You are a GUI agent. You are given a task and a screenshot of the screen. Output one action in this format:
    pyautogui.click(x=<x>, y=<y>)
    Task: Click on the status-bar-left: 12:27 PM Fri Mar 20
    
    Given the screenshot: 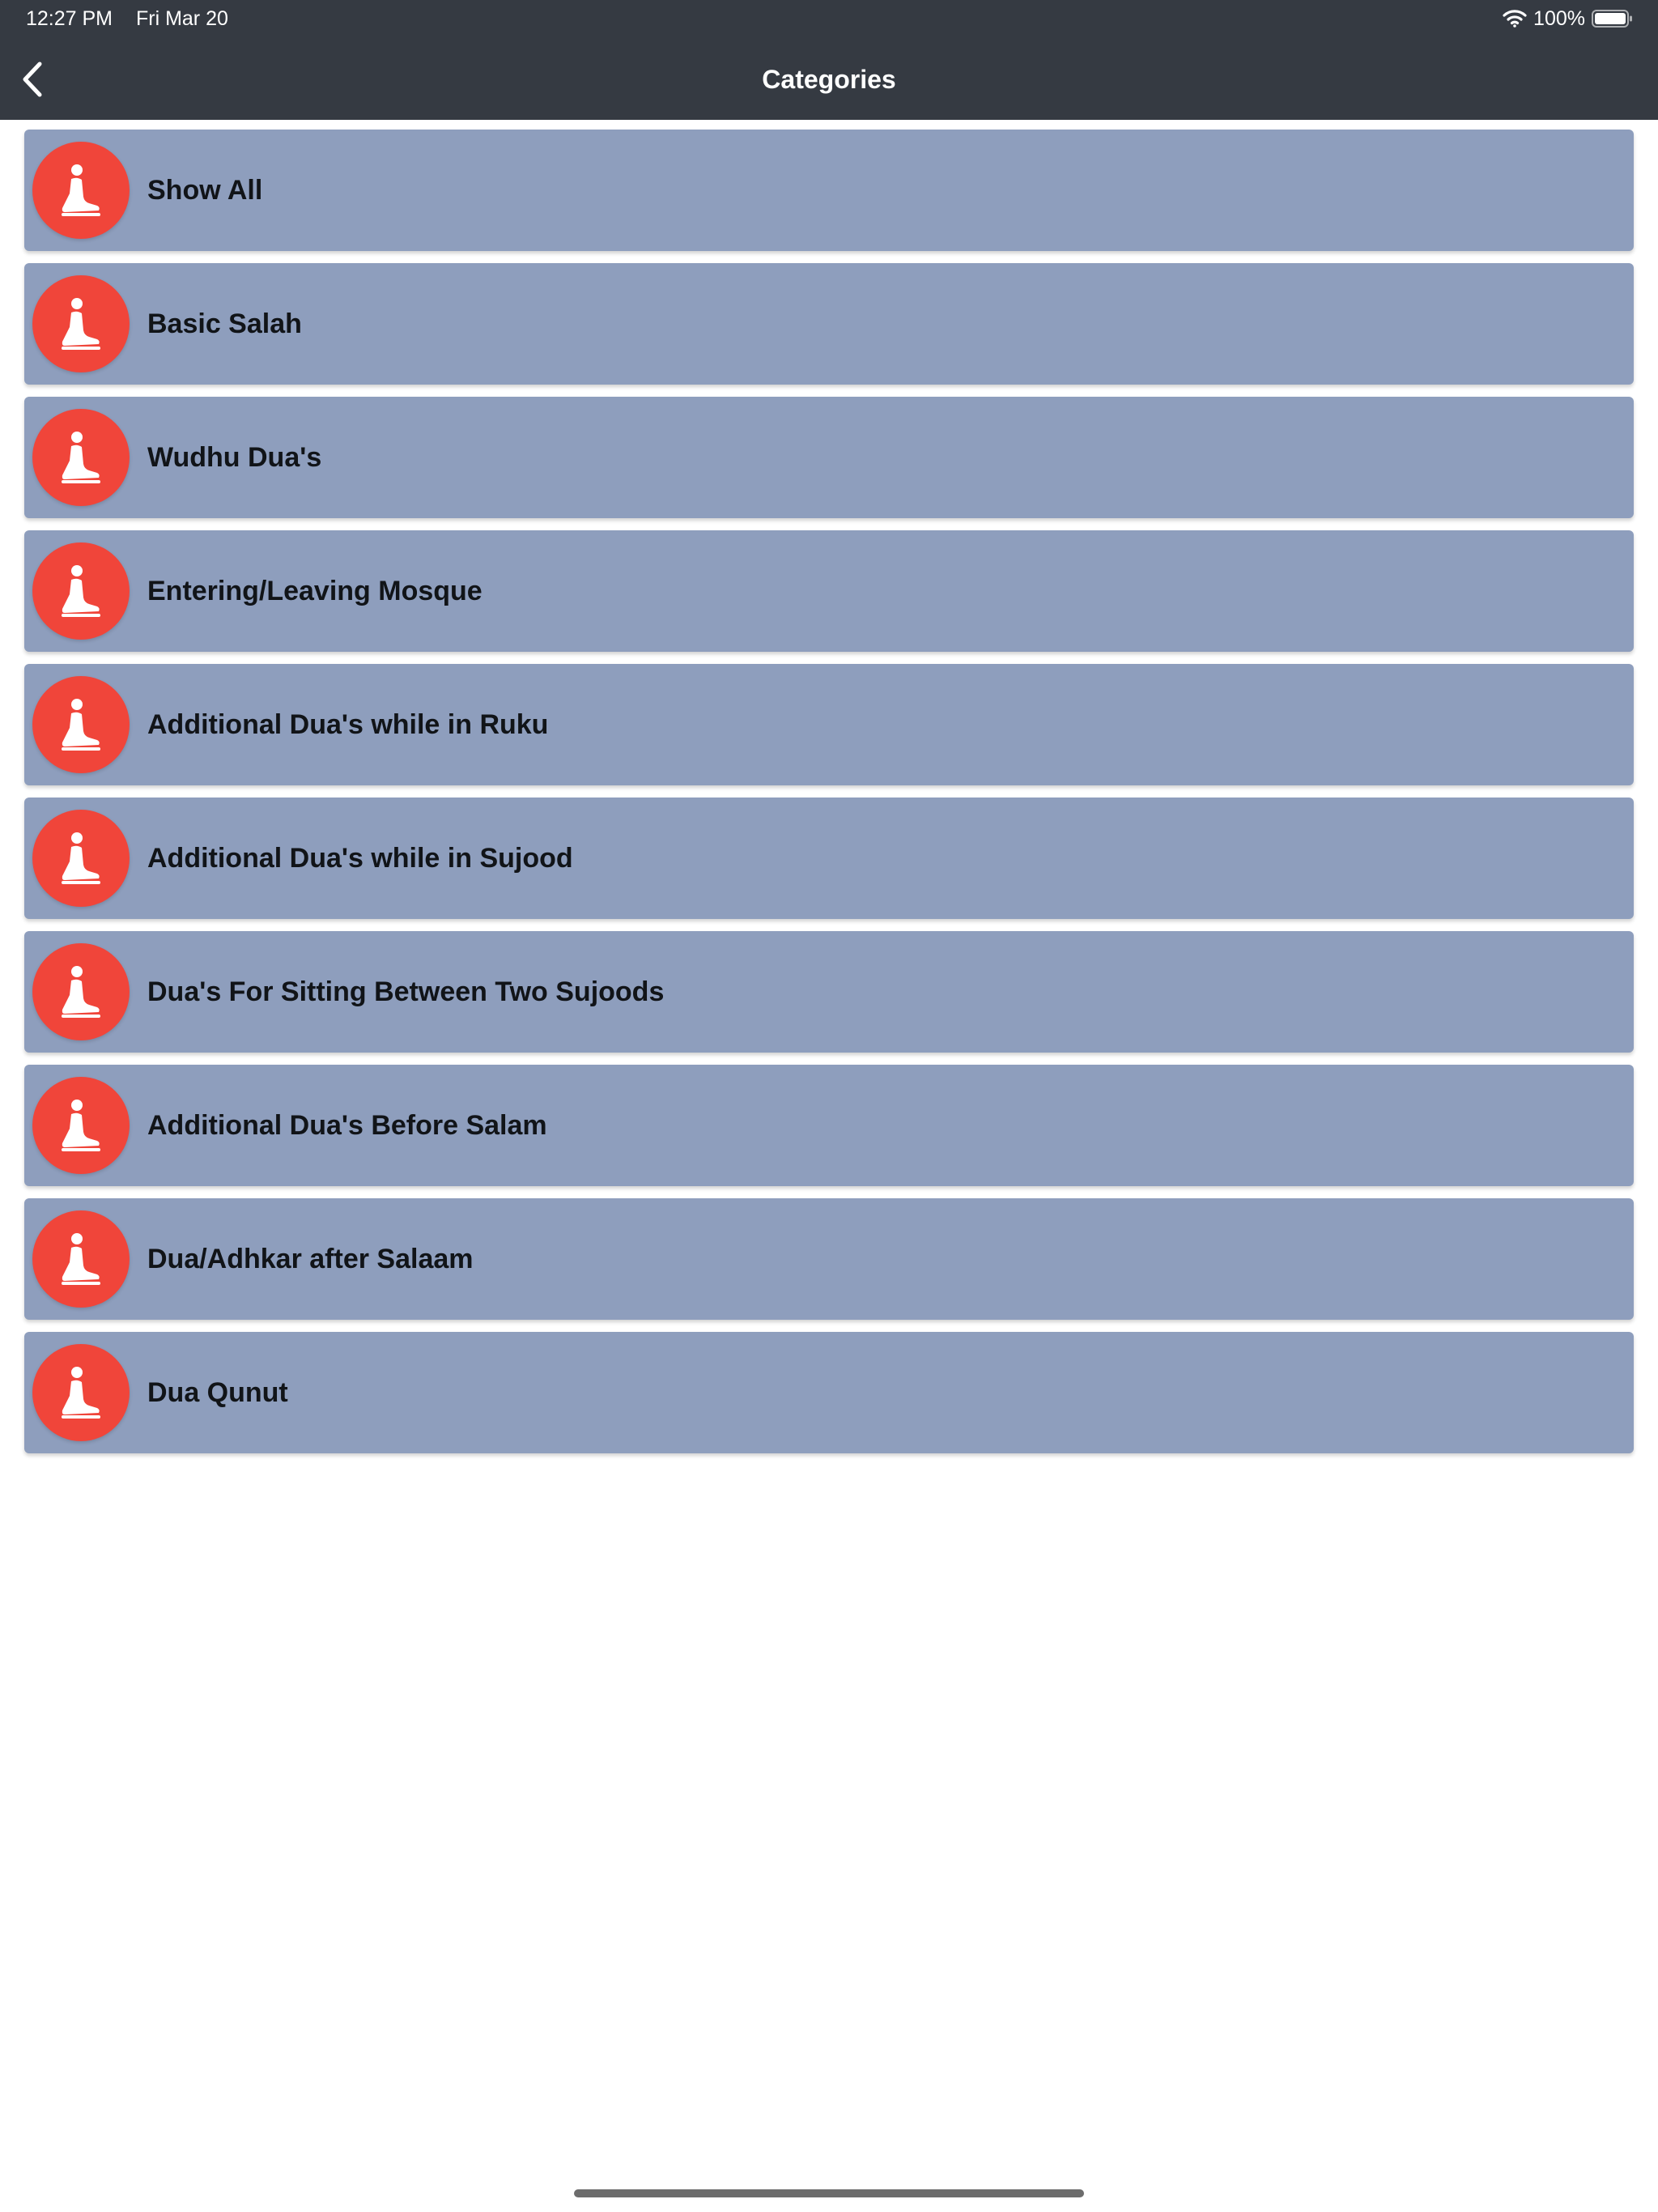 What is the action you would take?
    pyautogui.click(x=127, y=19)
    